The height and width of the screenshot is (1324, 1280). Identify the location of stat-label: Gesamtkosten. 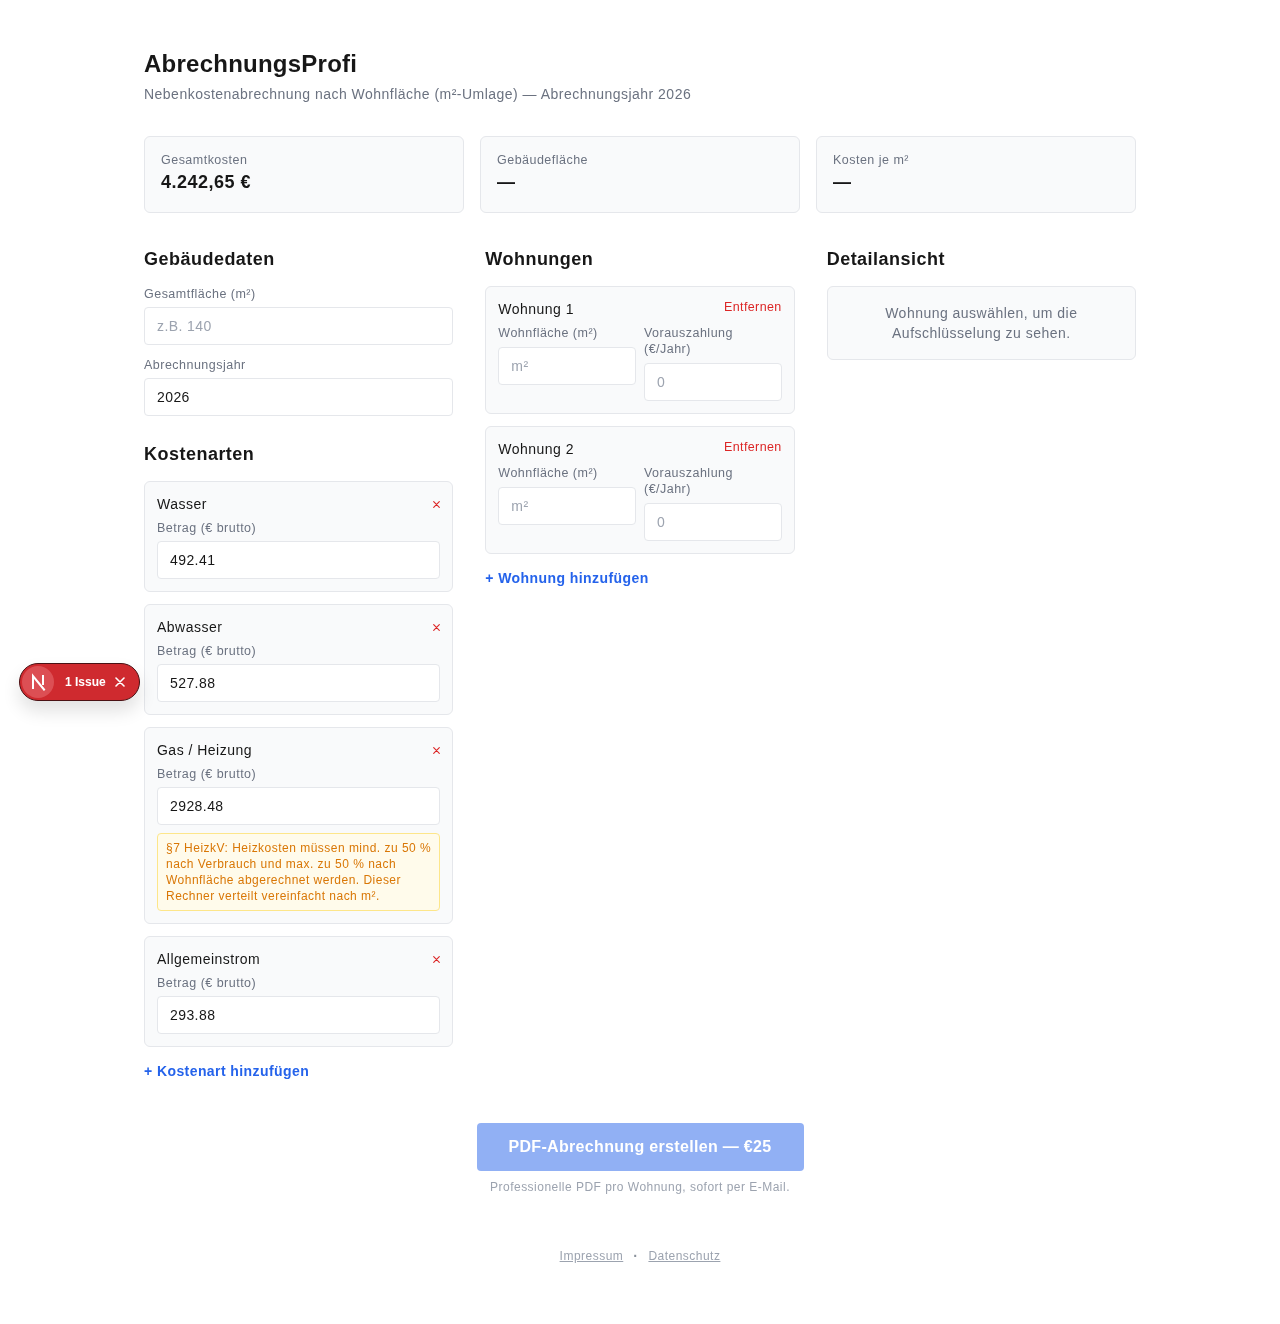
(204, 160).